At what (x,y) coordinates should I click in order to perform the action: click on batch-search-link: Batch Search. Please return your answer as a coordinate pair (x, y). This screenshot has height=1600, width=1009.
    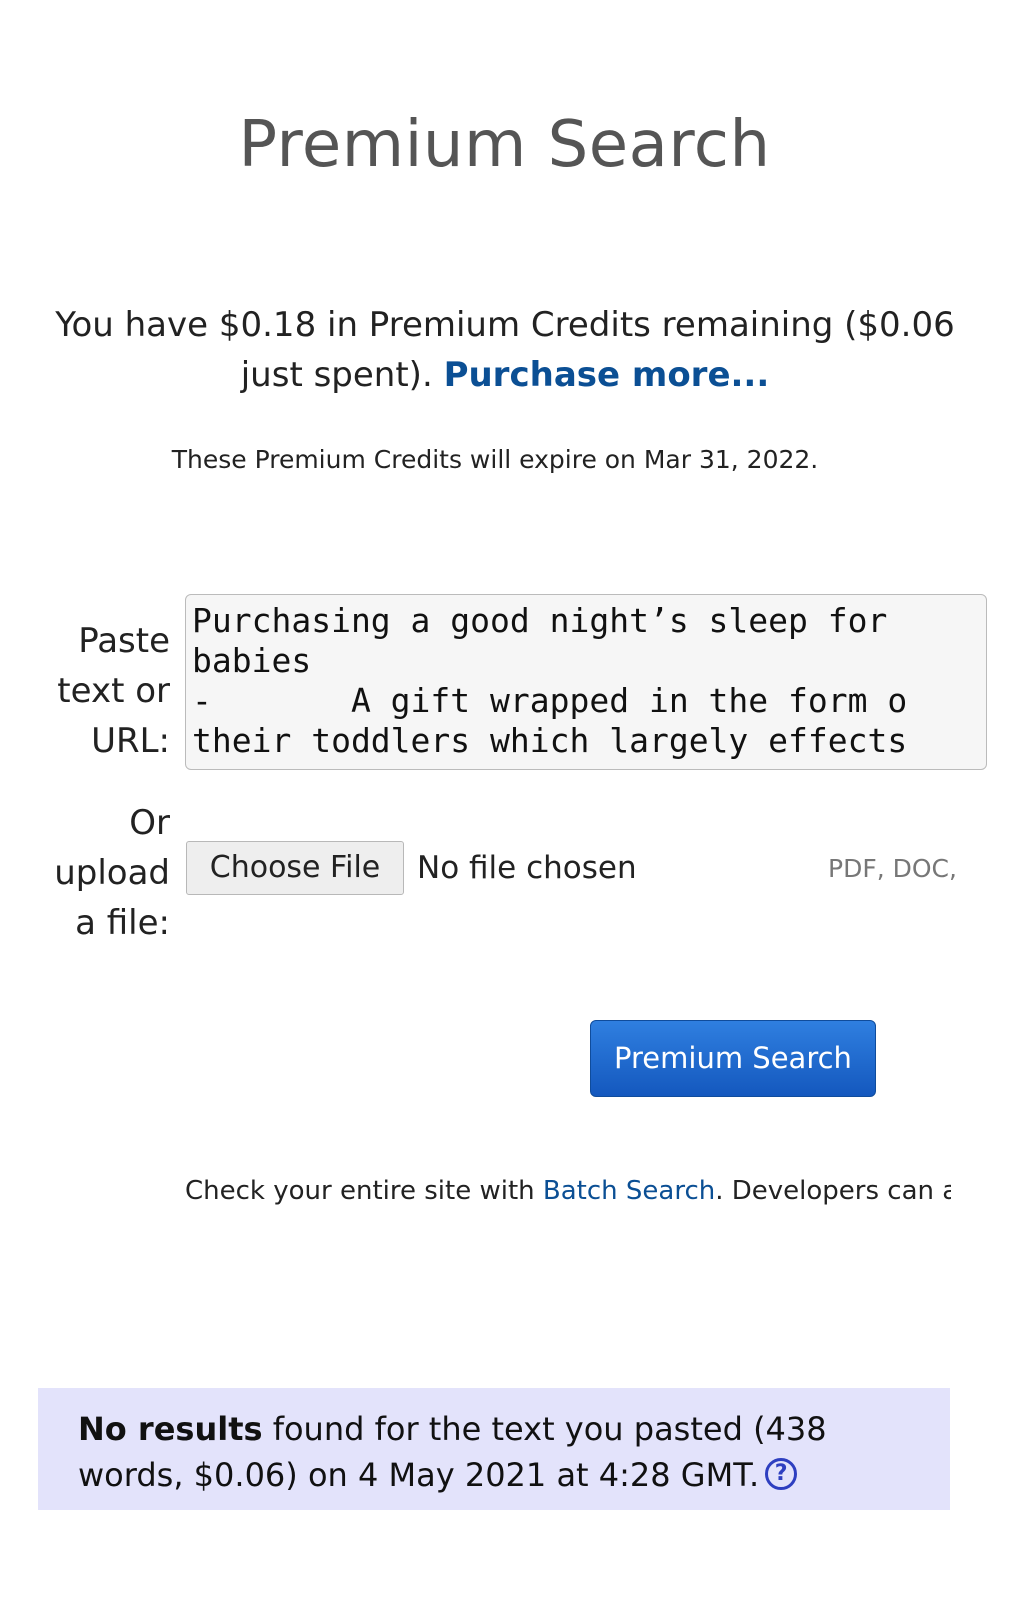
    Looking at the image, I should click on (629, 1191).